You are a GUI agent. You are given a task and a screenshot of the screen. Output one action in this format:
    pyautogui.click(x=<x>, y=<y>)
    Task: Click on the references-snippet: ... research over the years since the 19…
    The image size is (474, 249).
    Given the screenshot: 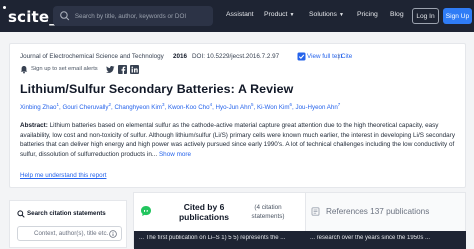 What is the action you would take?
    pyautogui.click(x=370, y=238)
    